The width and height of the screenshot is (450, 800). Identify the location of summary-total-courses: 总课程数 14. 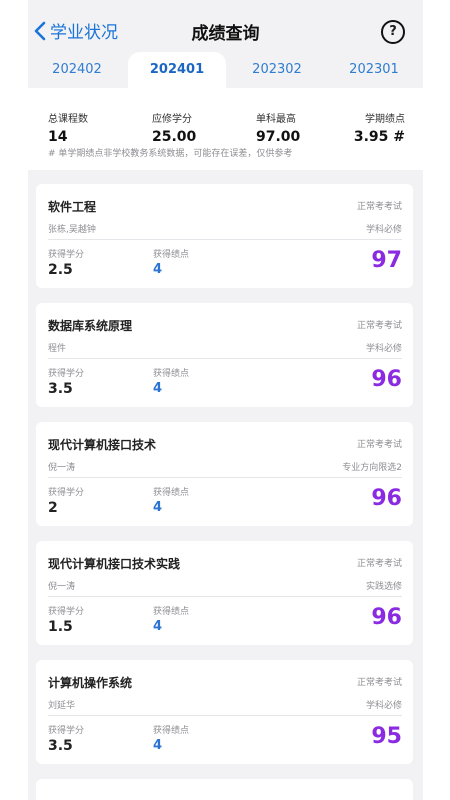
(68, 127).